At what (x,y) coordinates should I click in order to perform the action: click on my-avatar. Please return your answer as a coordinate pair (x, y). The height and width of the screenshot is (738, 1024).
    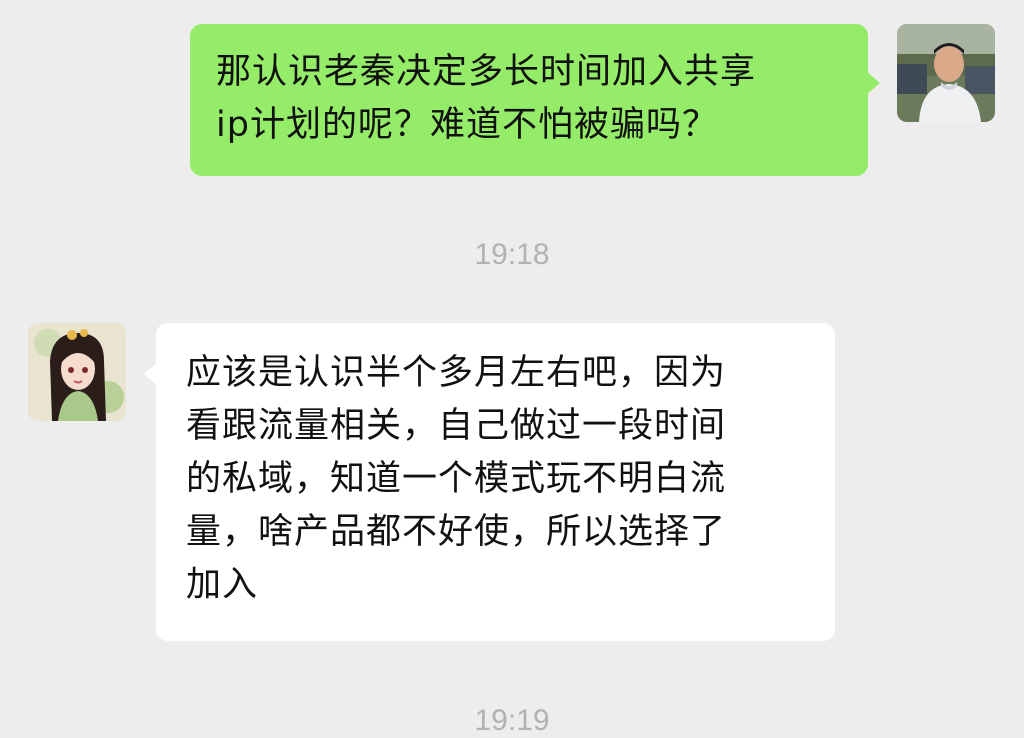
    Looking at the image, I should click on (946, 73).